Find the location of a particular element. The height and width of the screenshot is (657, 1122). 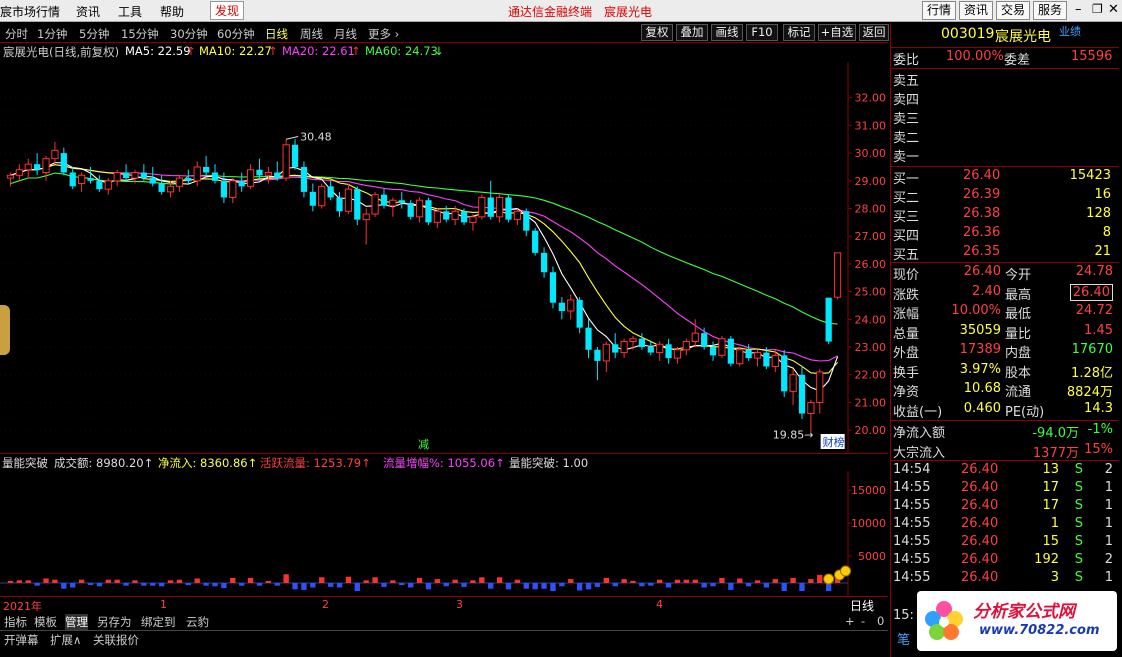

tab-indicator: 指标 is located at coordinates (15, 622).